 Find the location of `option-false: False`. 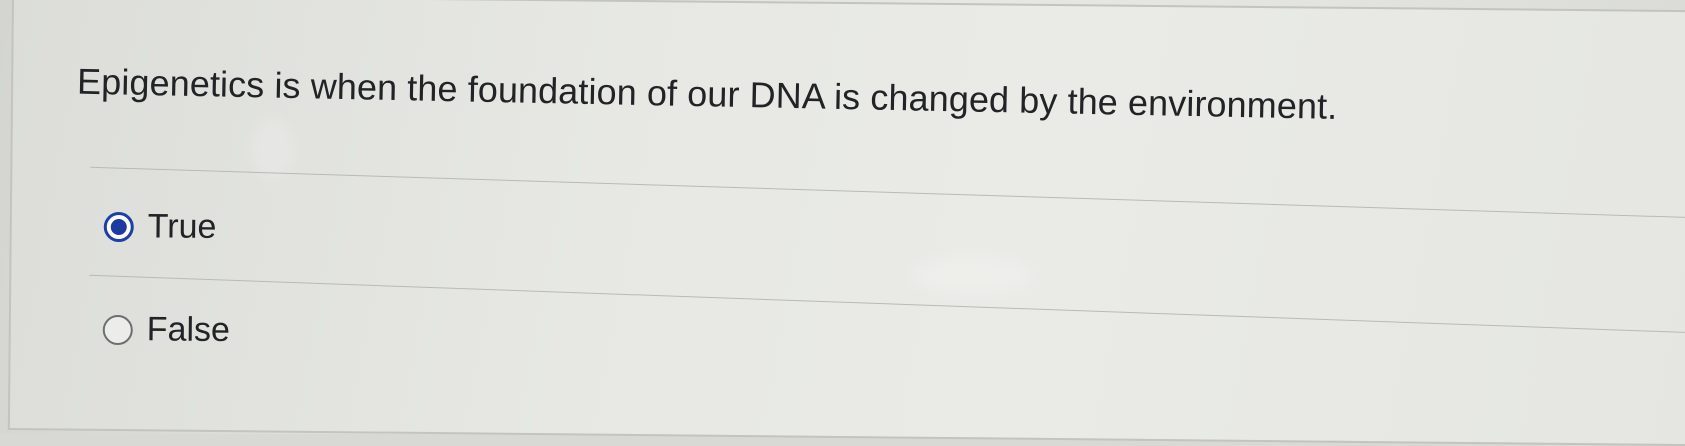

option-false: False is located at coordinates (166, 330).